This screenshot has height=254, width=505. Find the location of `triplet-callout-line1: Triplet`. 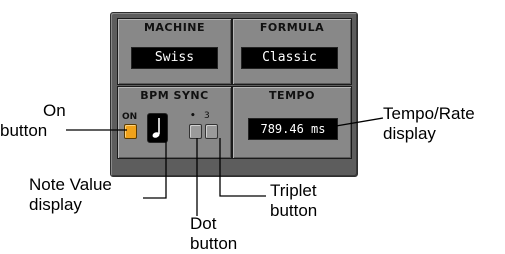

triplet-callout-line1: Triplet is located at coordinates (293, 190).